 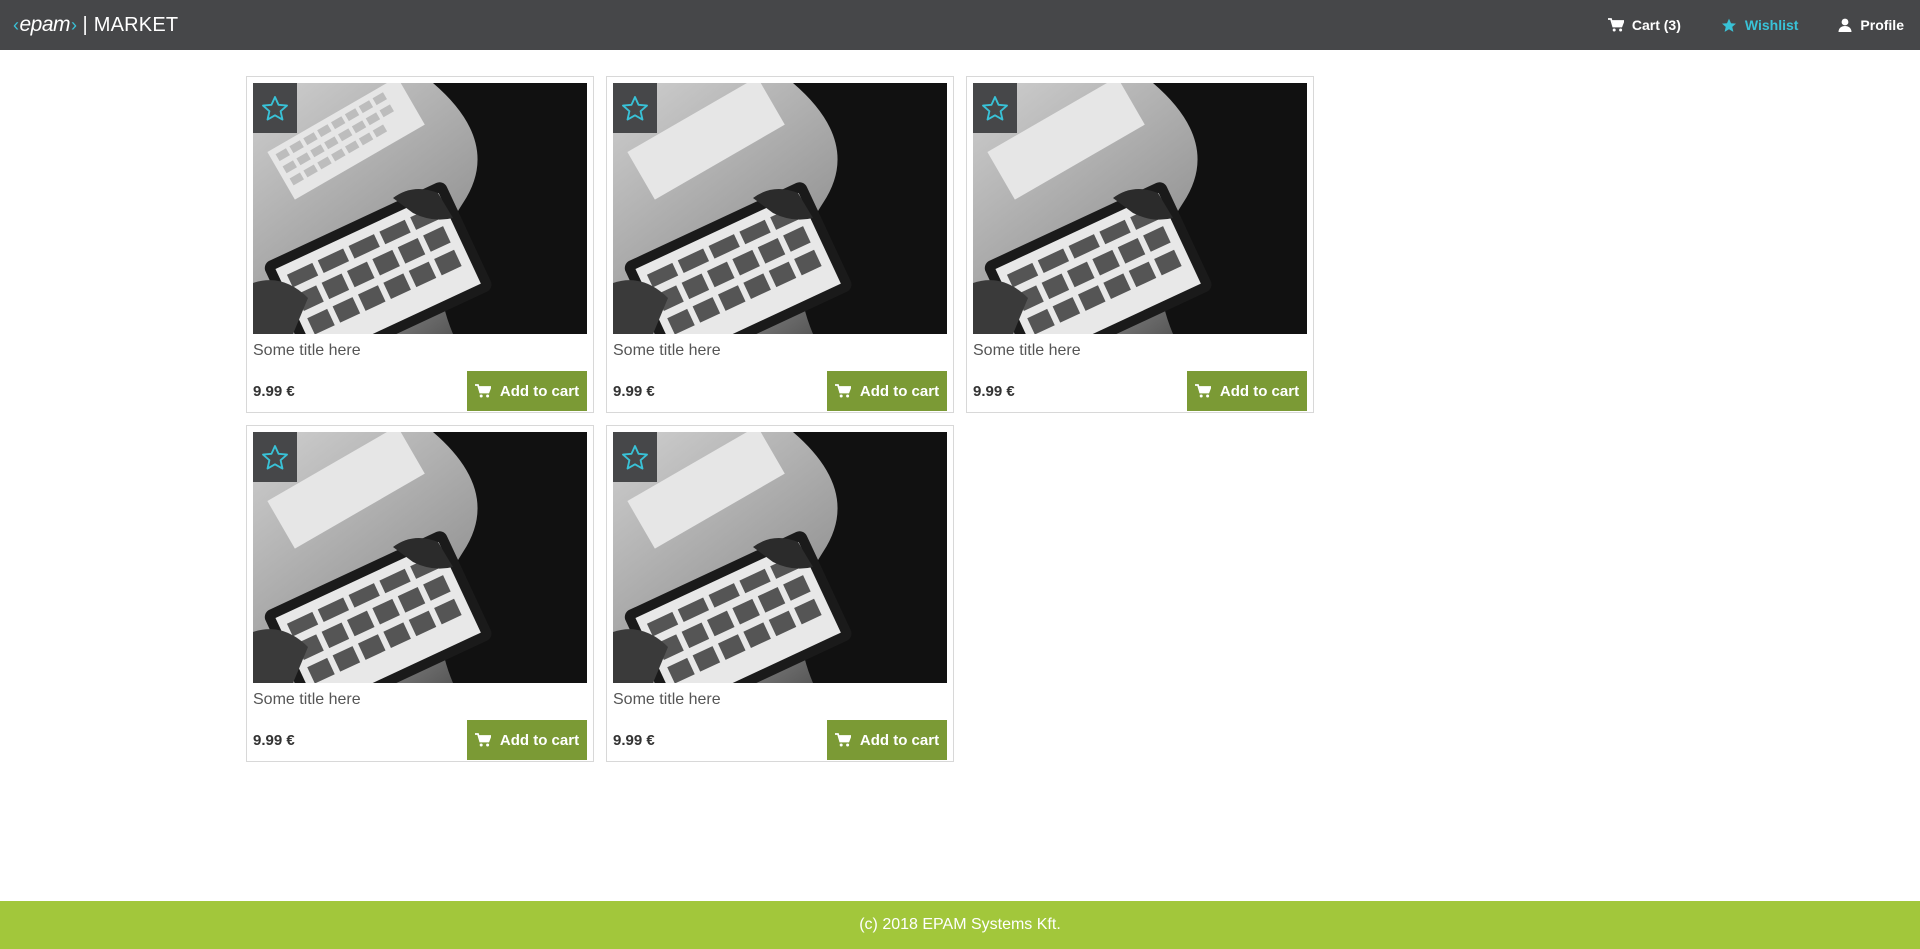 I want to click on page-footer: (c) 2018 EPAM Systems Kft., so click(x=960, y=925).